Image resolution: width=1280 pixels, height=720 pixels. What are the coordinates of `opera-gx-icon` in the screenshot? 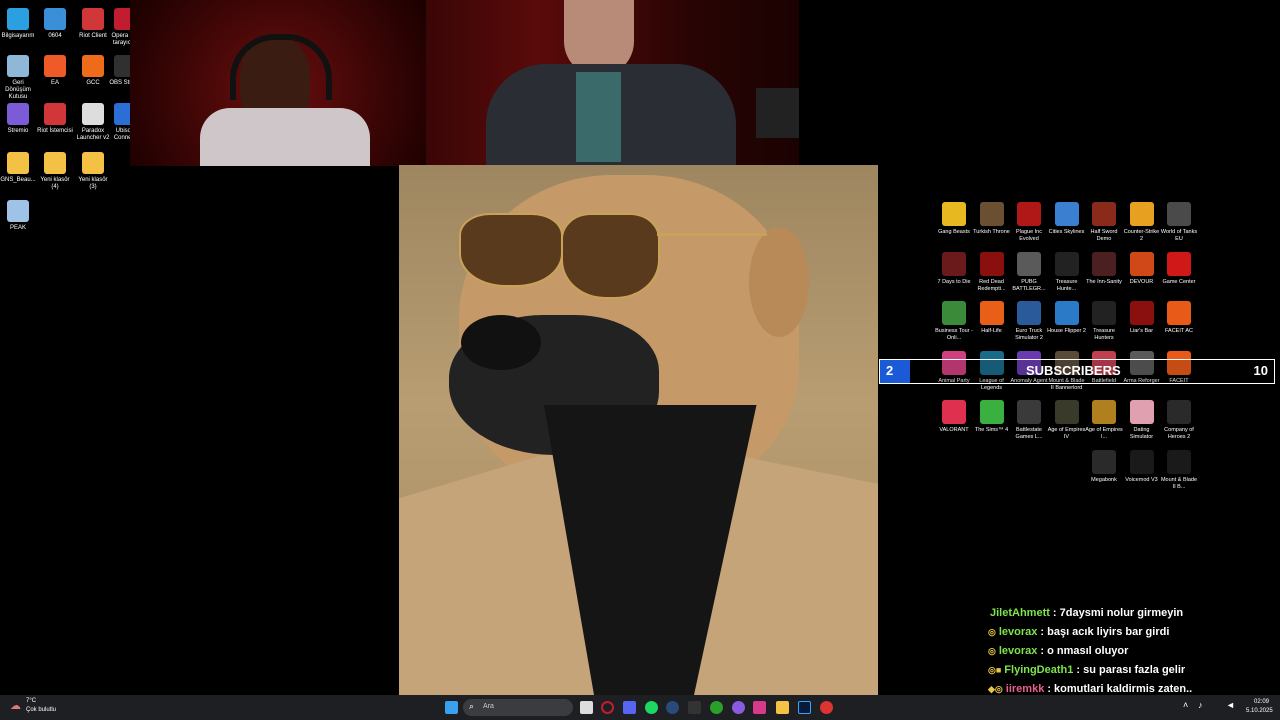 It's located at (607, 707).